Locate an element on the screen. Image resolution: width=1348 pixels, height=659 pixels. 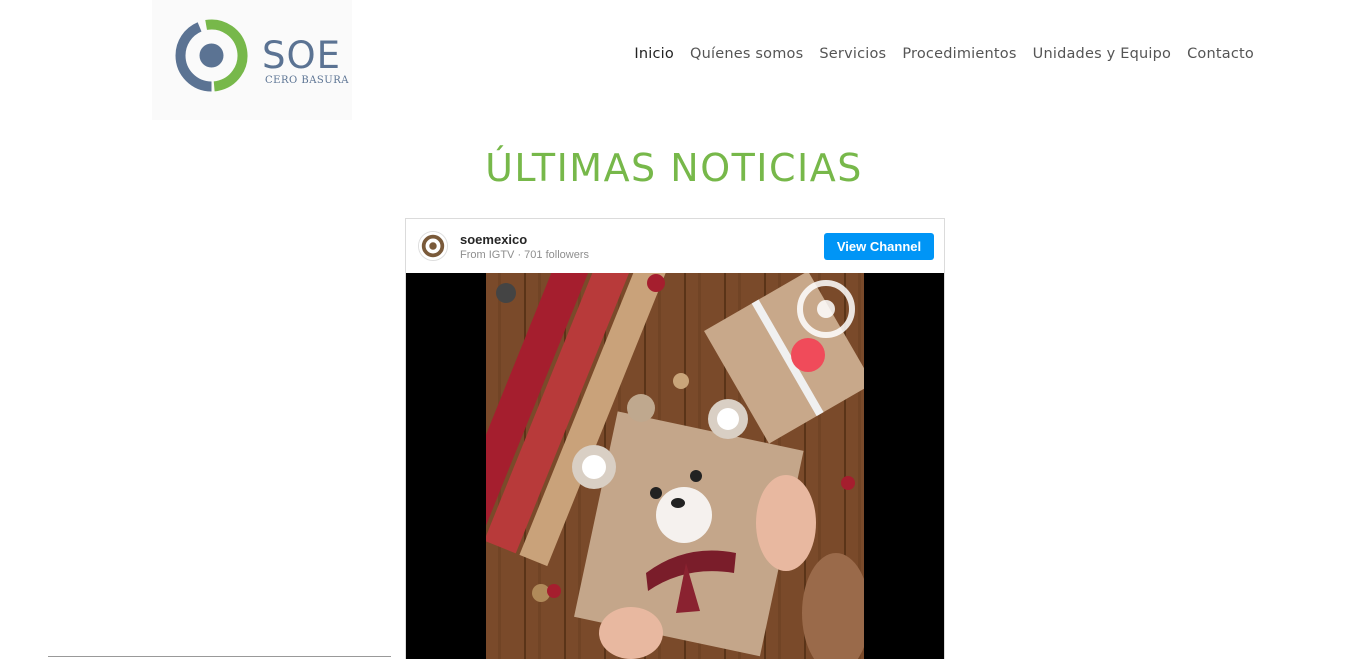
nav-item-quienes-somos: Quíenes somos is located at coordinates (746, 54).